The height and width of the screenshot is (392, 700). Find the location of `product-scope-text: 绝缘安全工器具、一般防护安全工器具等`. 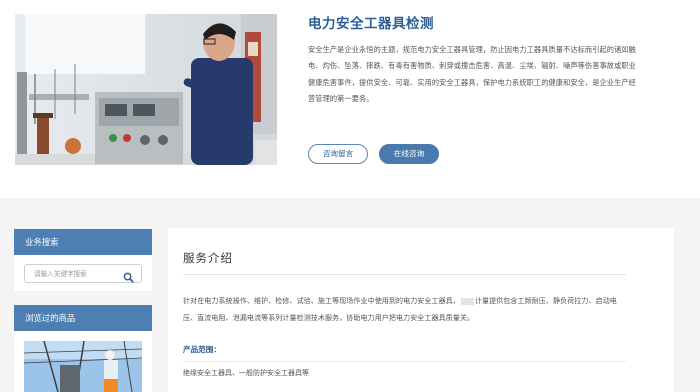

product-scope-text: 绝缘安全工器具、一般防护安全工器具等 is located at coordinates (246, 373).